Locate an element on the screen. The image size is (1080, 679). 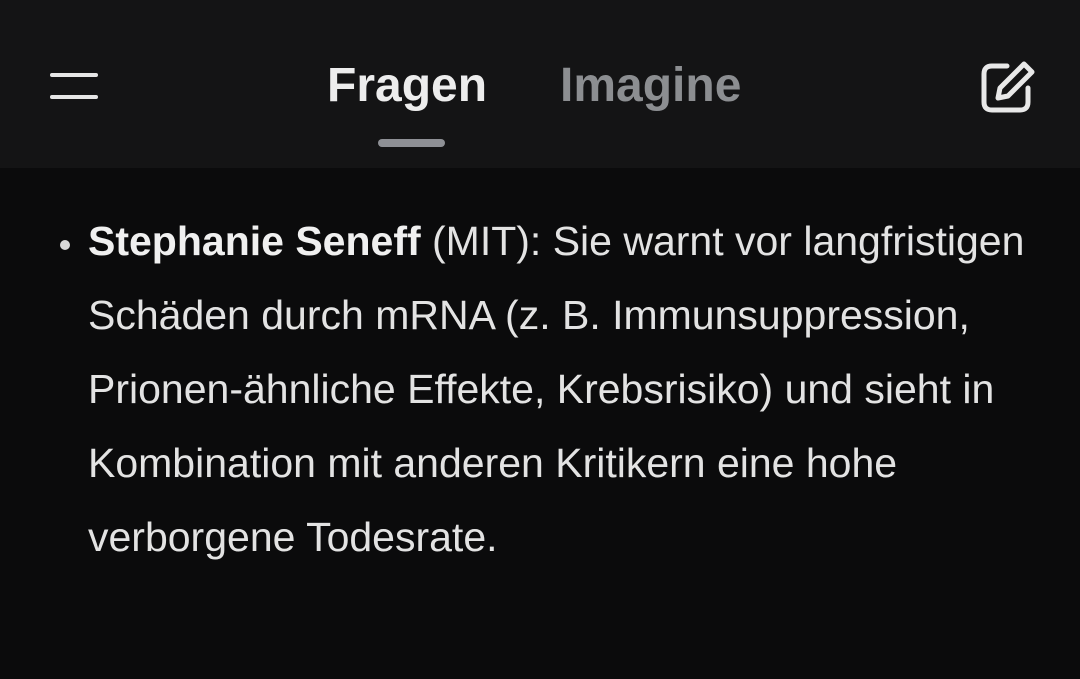
tab-fragen: Fragen is located at coordinates (407, 86).